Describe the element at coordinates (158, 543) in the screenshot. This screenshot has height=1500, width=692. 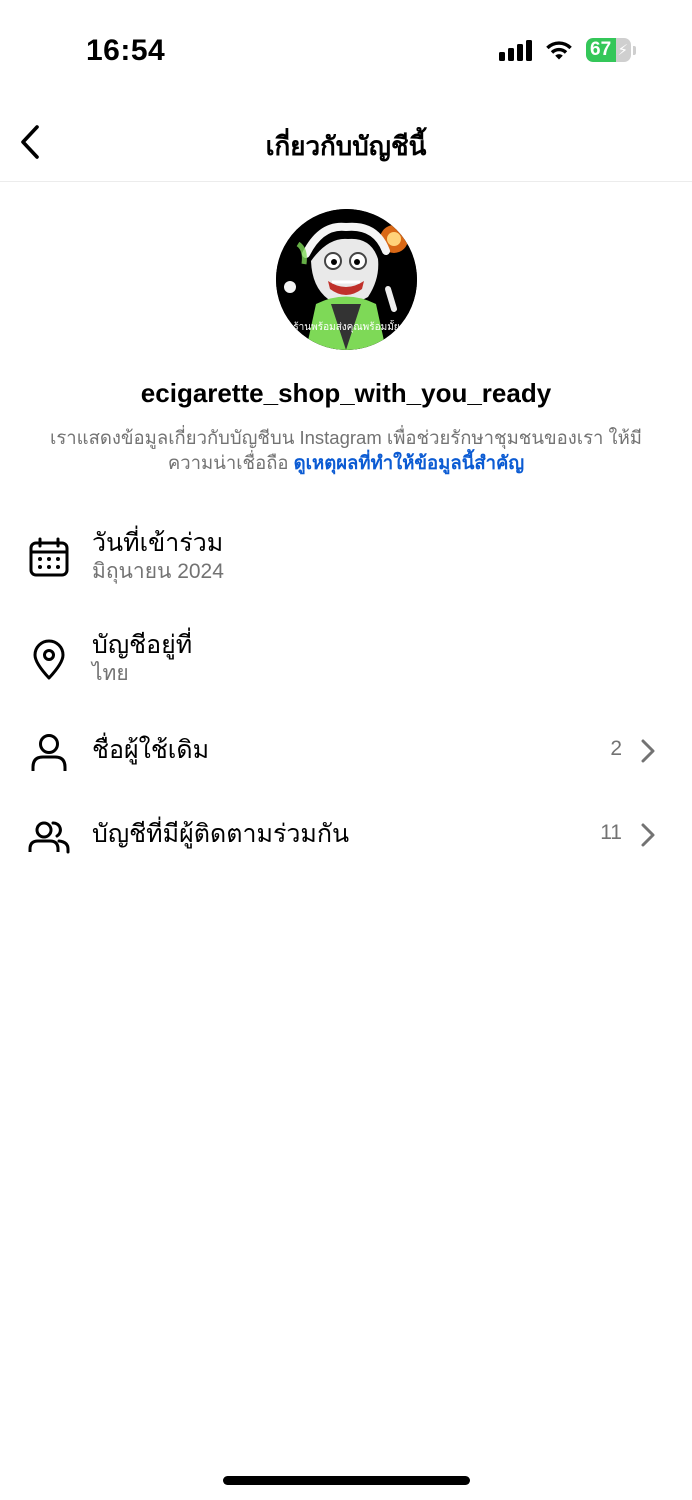
I see `row-title-date-joined: วันที่เข้าร่วม` at that location.